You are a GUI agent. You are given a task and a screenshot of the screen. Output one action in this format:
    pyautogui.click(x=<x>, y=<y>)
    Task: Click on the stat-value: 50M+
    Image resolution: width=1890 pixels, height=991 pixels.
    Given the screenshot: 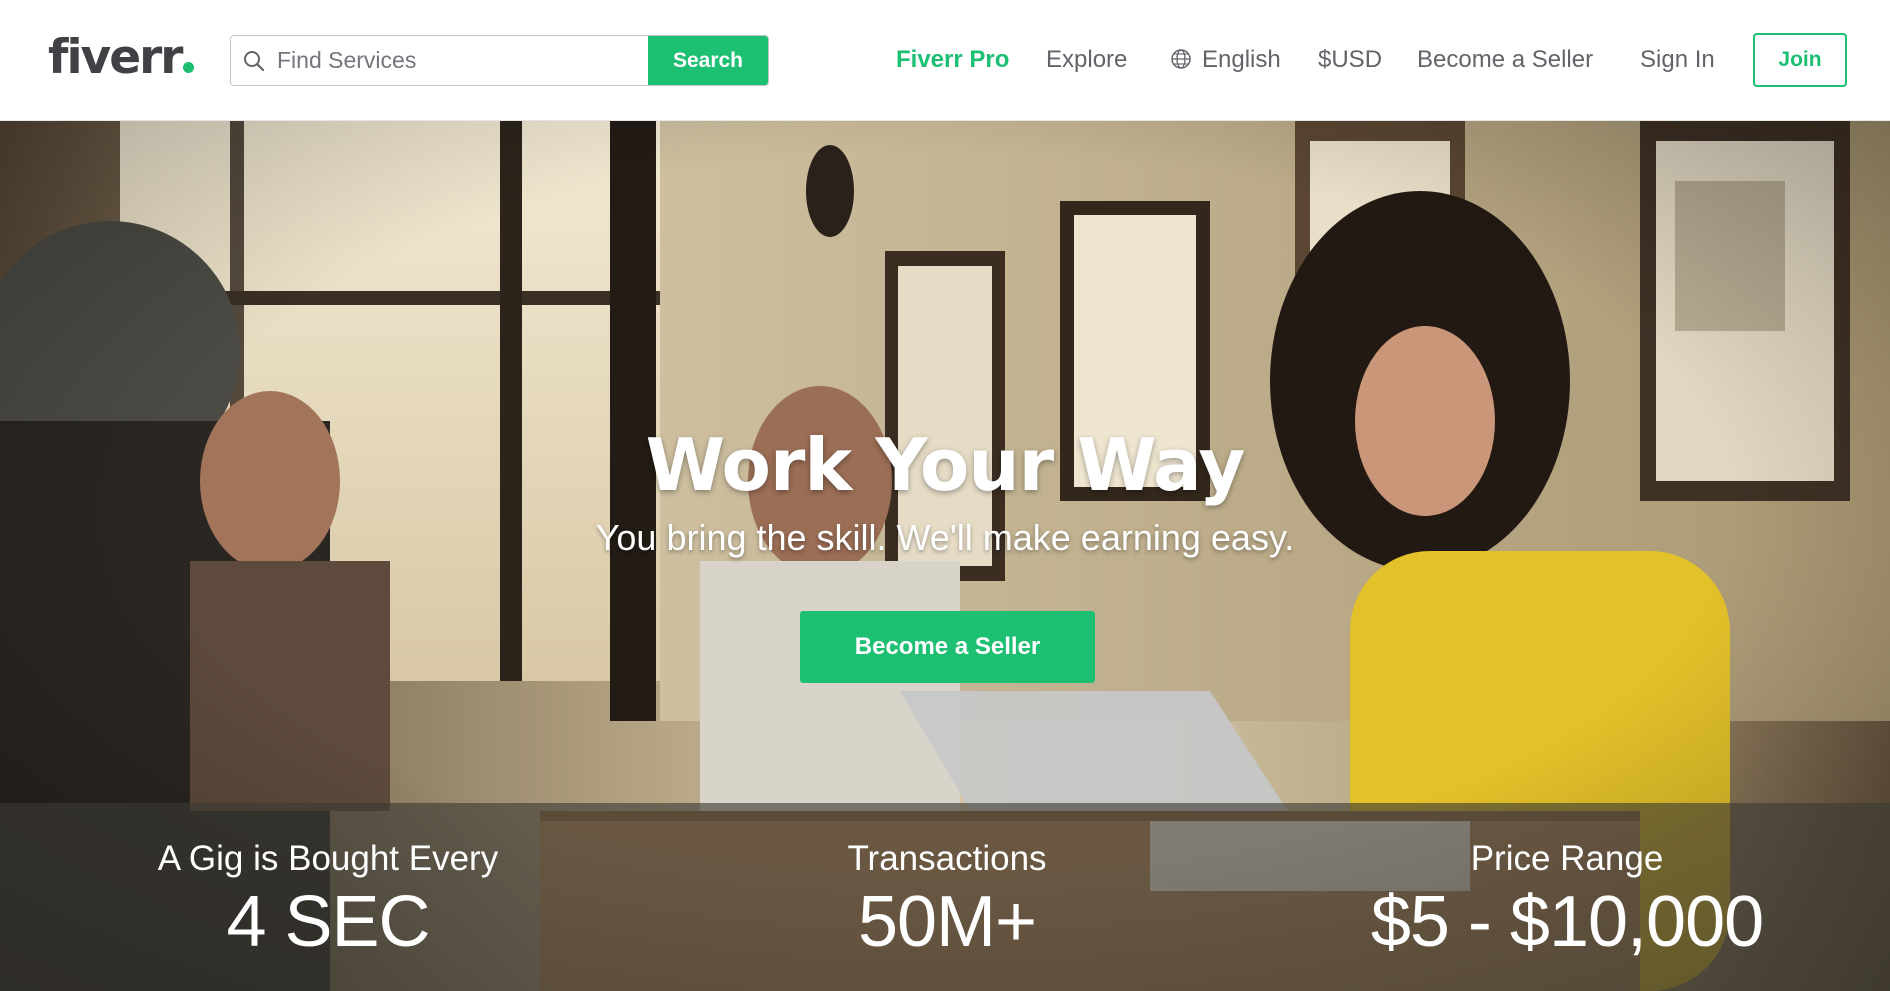 What is the action you would take?
    pyautogui.click(x=947, y=922)
    